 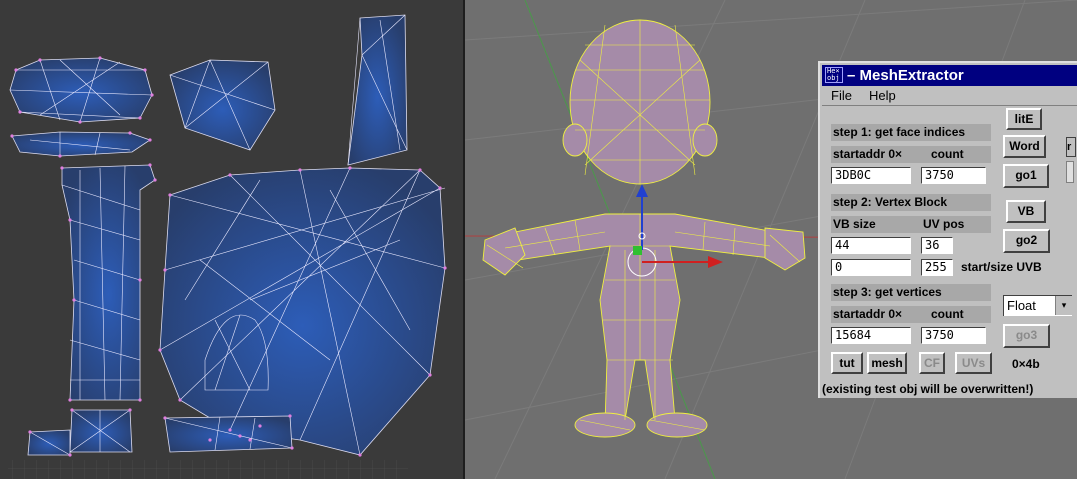 What do you see at coordinates (847, 363) in the screenshot?
I see `tut-button: tut` at bounding box center [847, 363].